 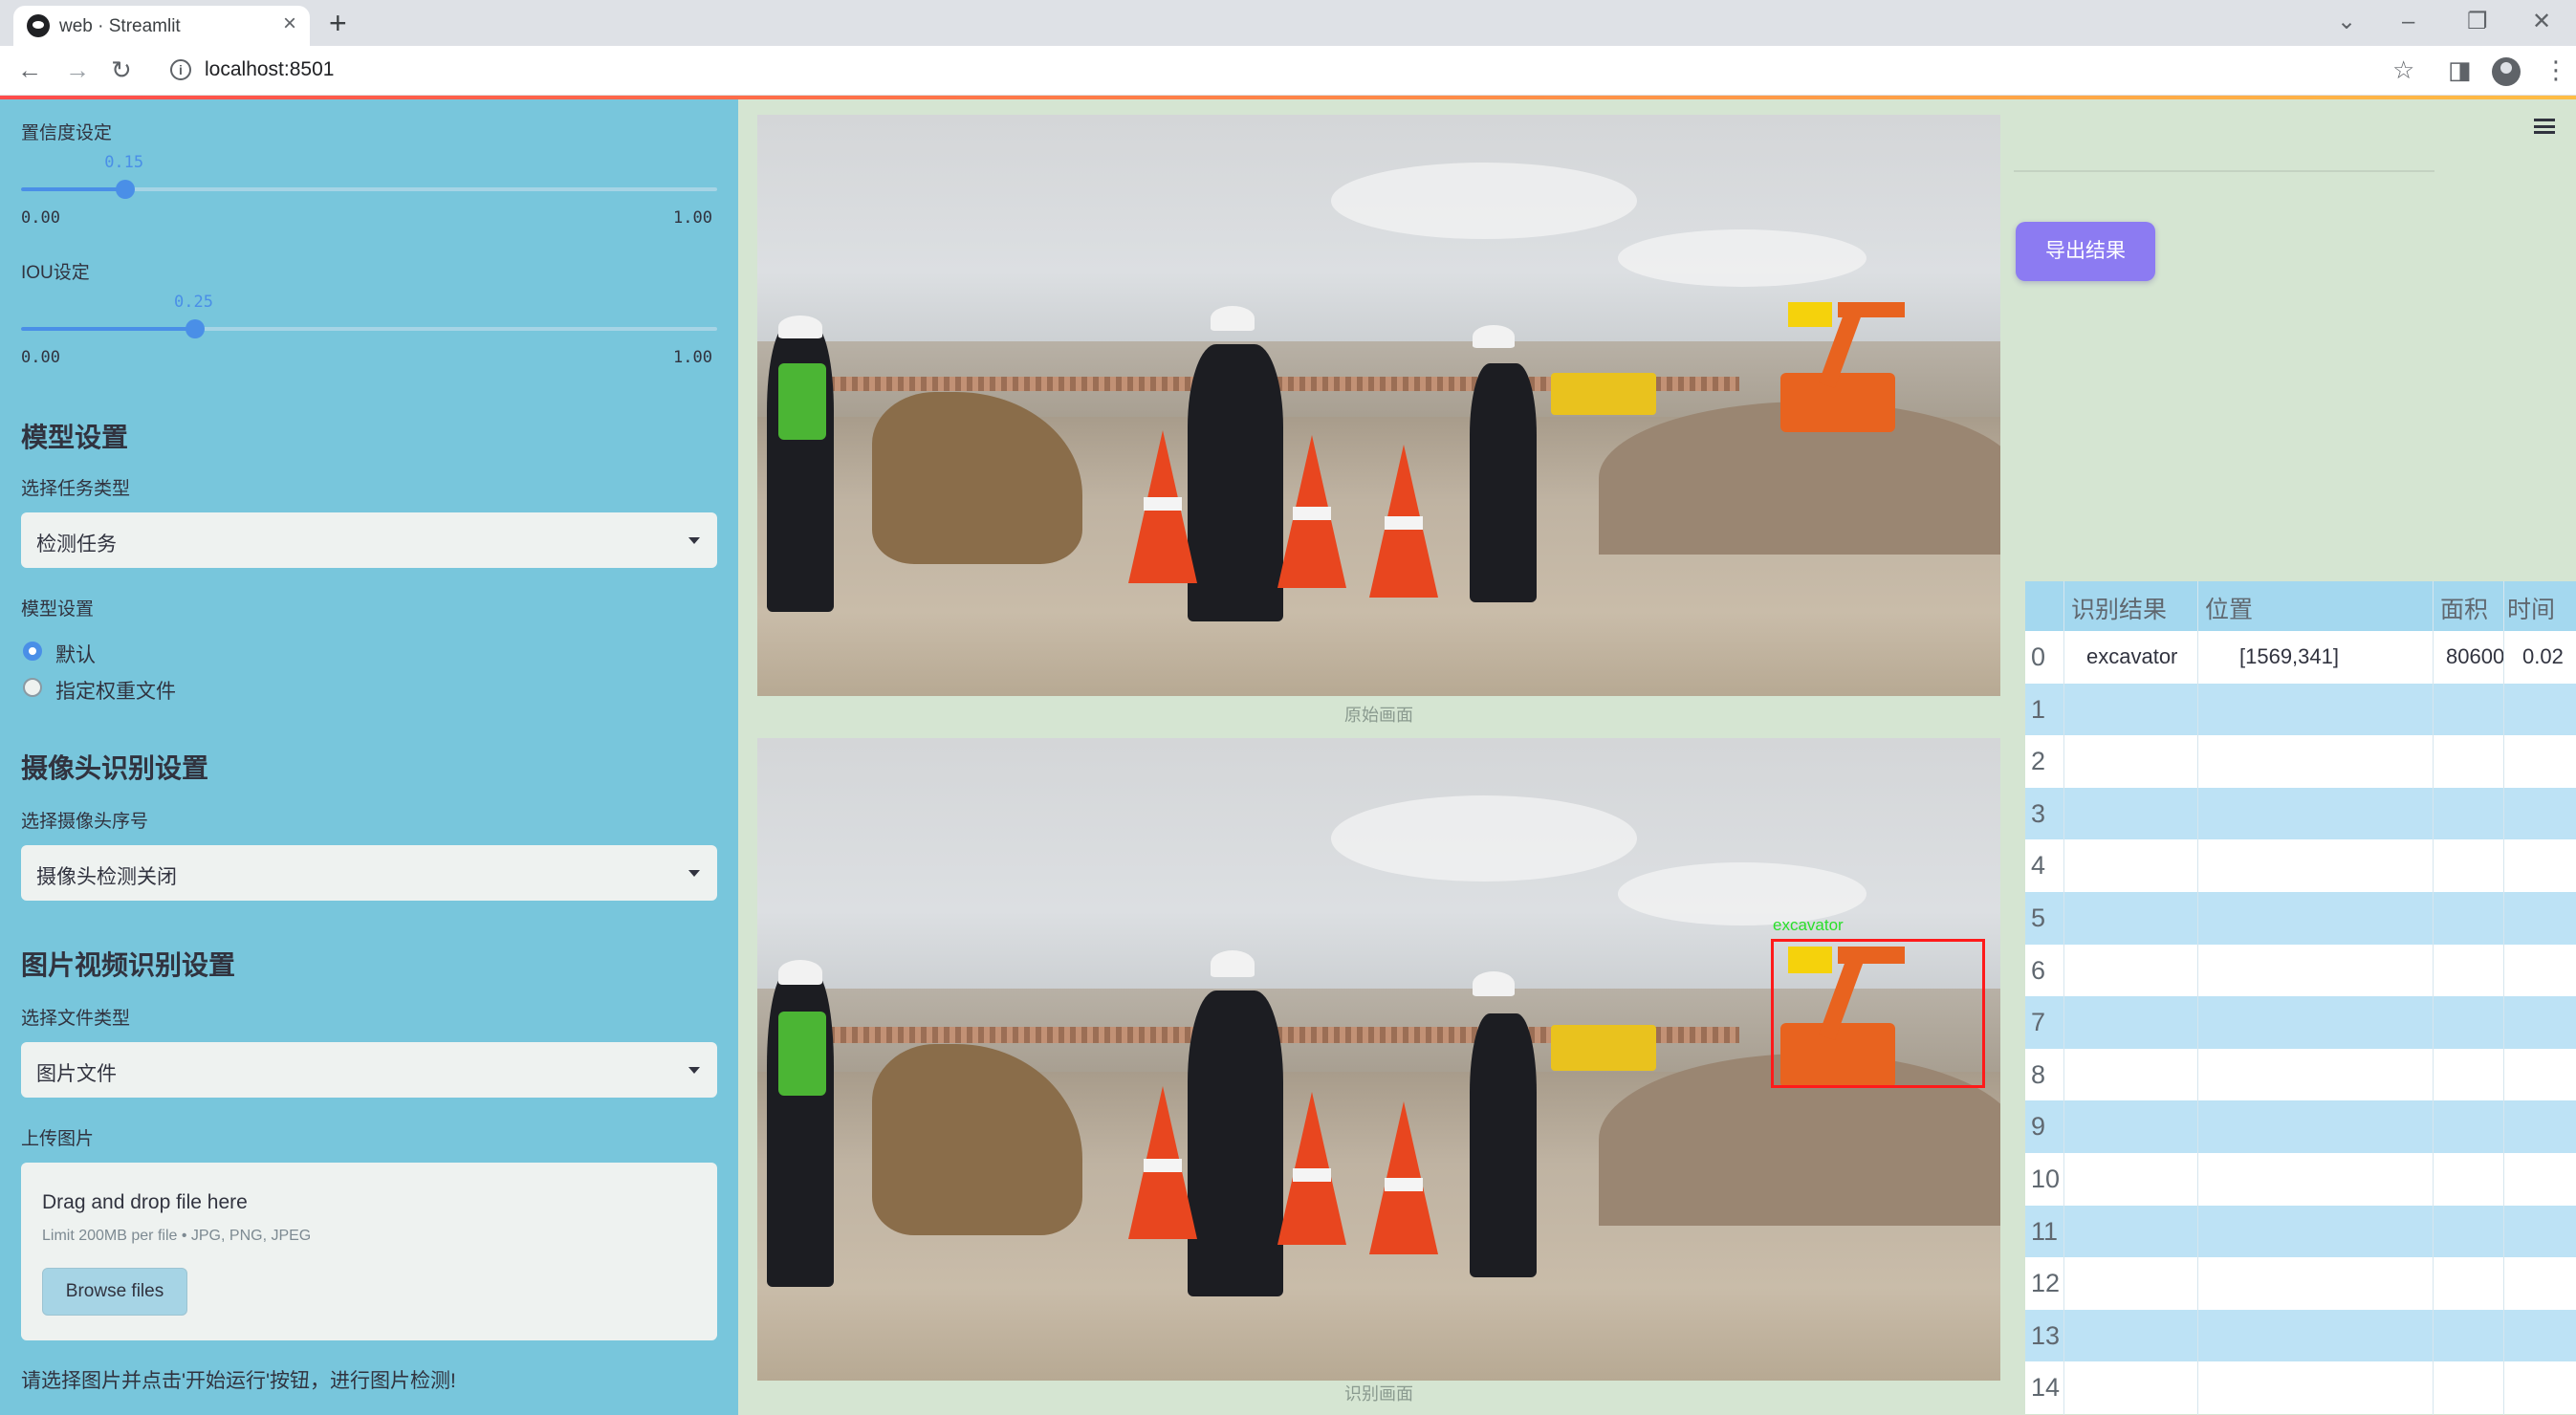 I want to click on model-settings-heading: 模型设置, so click(x=75, y=437).